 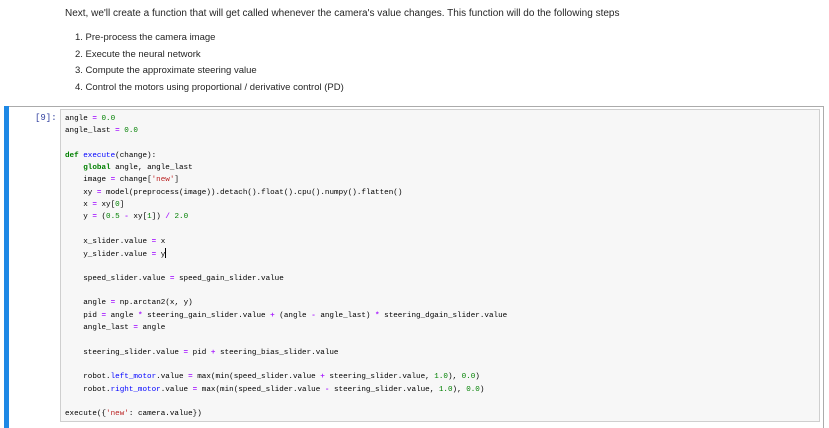 What do you see at coordinates (6, 267) in the screenshot?
I see `selected-cell-indicator` at bounding box center [6, 267].